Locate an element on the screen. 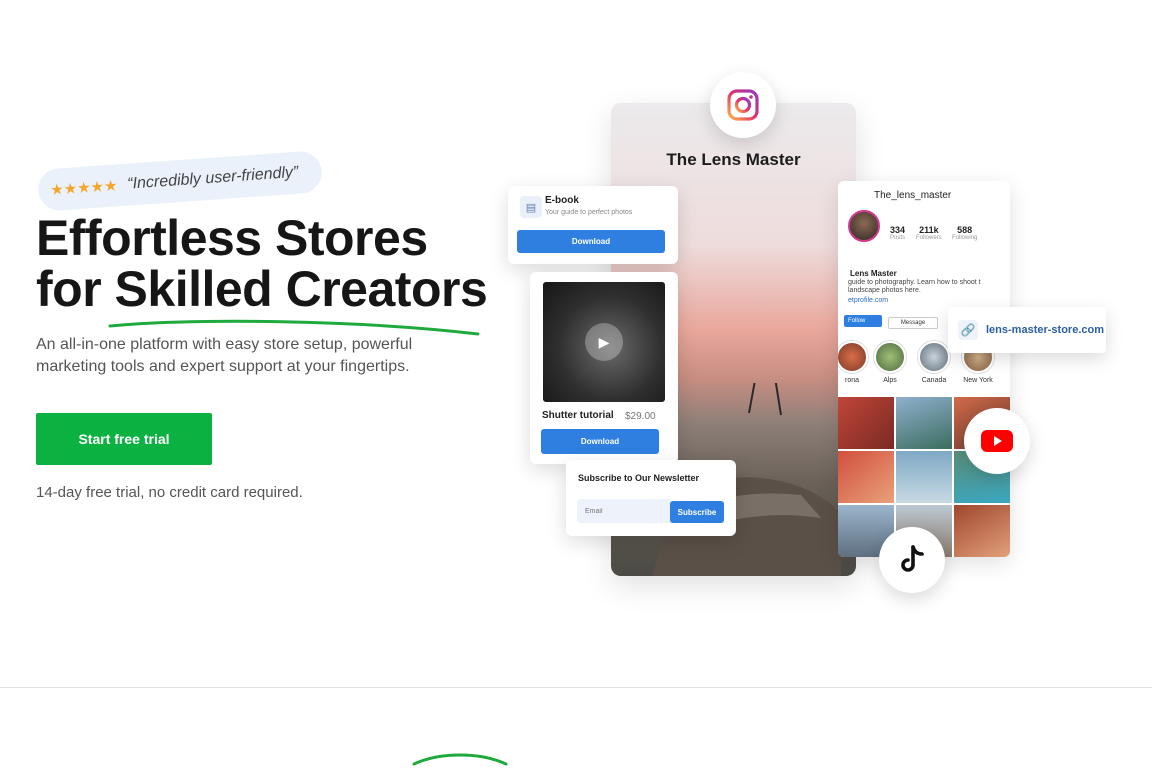  video-thumbnail: ▶ is located at coordinates (604, 342).